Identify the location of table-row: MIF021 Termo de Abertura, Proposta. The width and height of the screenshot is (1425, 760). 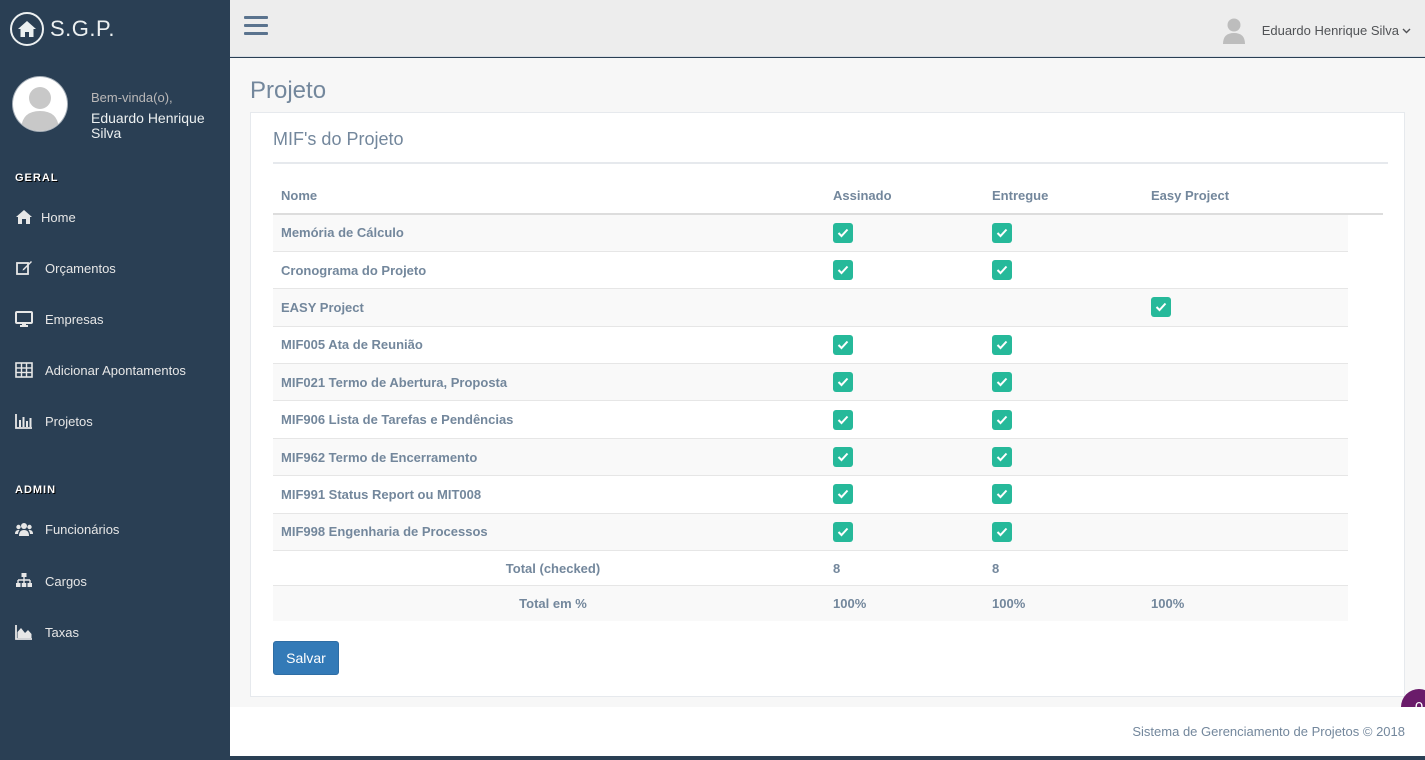
(810, 382).